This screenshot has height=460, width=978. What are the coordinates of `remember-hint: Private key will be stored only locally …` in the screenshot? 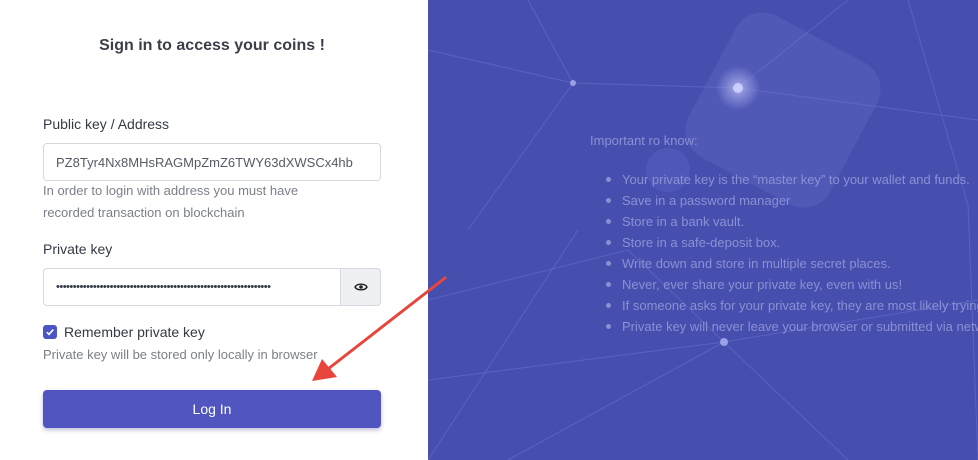 It's located at (180, 354).